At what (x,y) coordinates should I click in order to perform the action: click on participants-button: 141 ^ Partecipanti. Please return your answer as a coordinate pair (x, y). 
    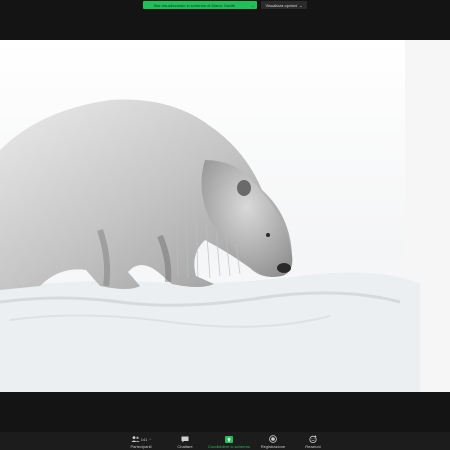
    Looking at the image, I should click on (141, 440).